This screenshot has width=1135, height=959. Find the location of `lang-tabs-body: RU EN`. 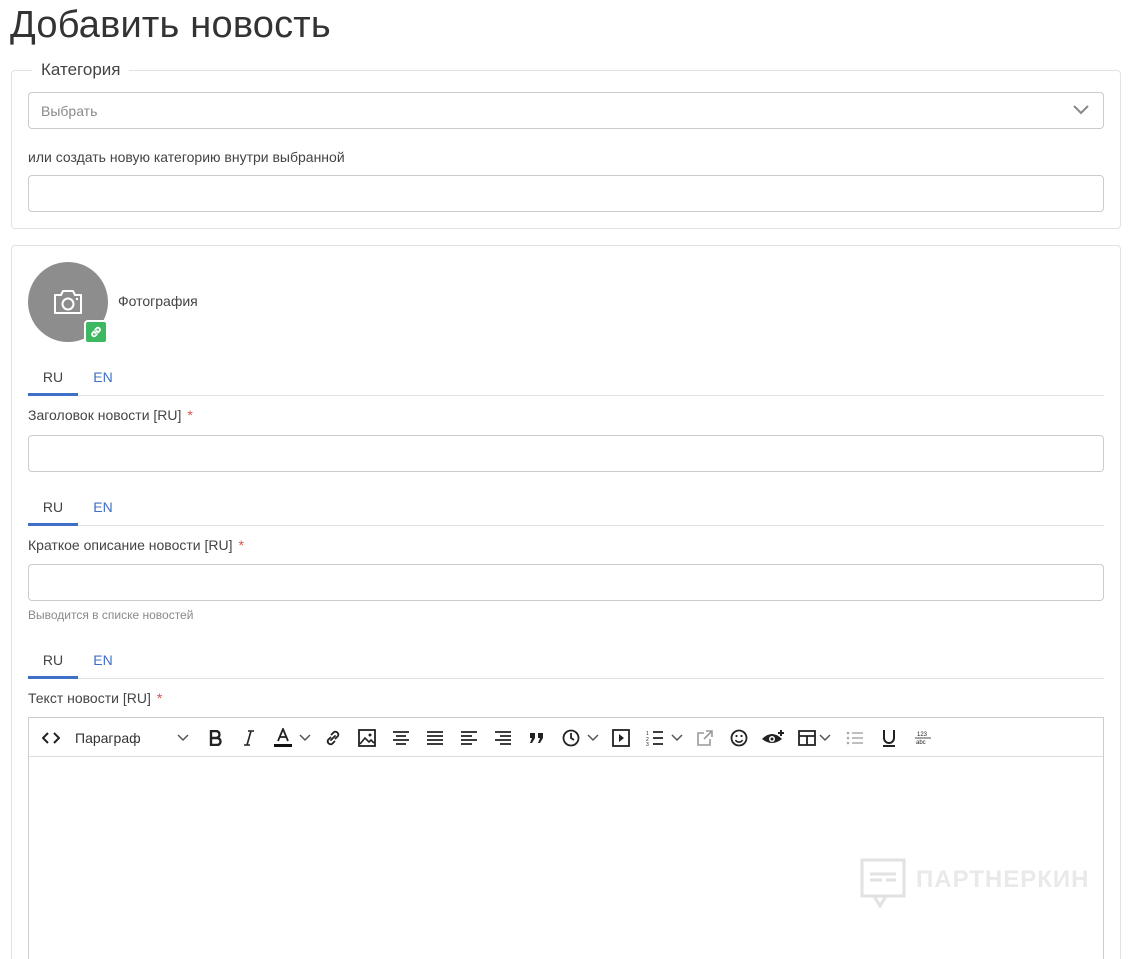

lang-tabs-body: RU EN is located at coordinates (566, 662).